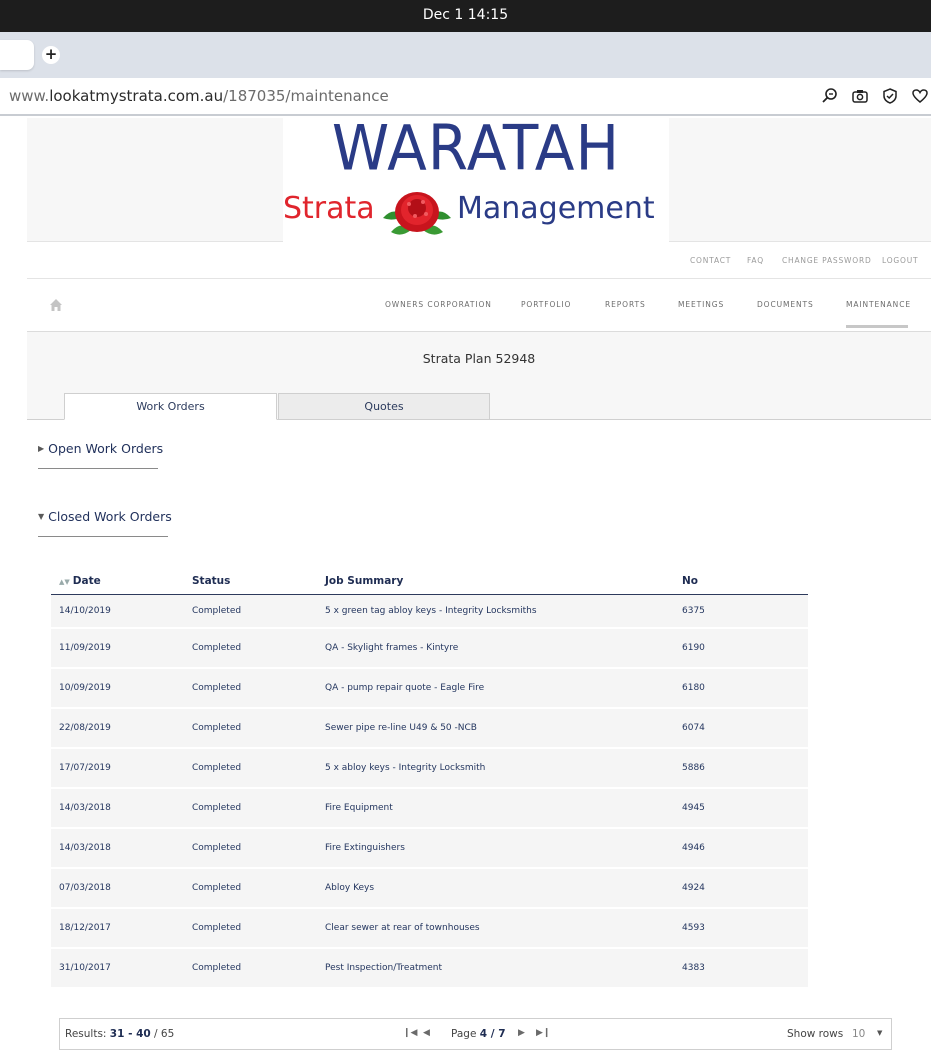  Describe the element at coordinates (785, 304) in the screenshot. I see `nav-documents: DOCUMENTS` at that location.